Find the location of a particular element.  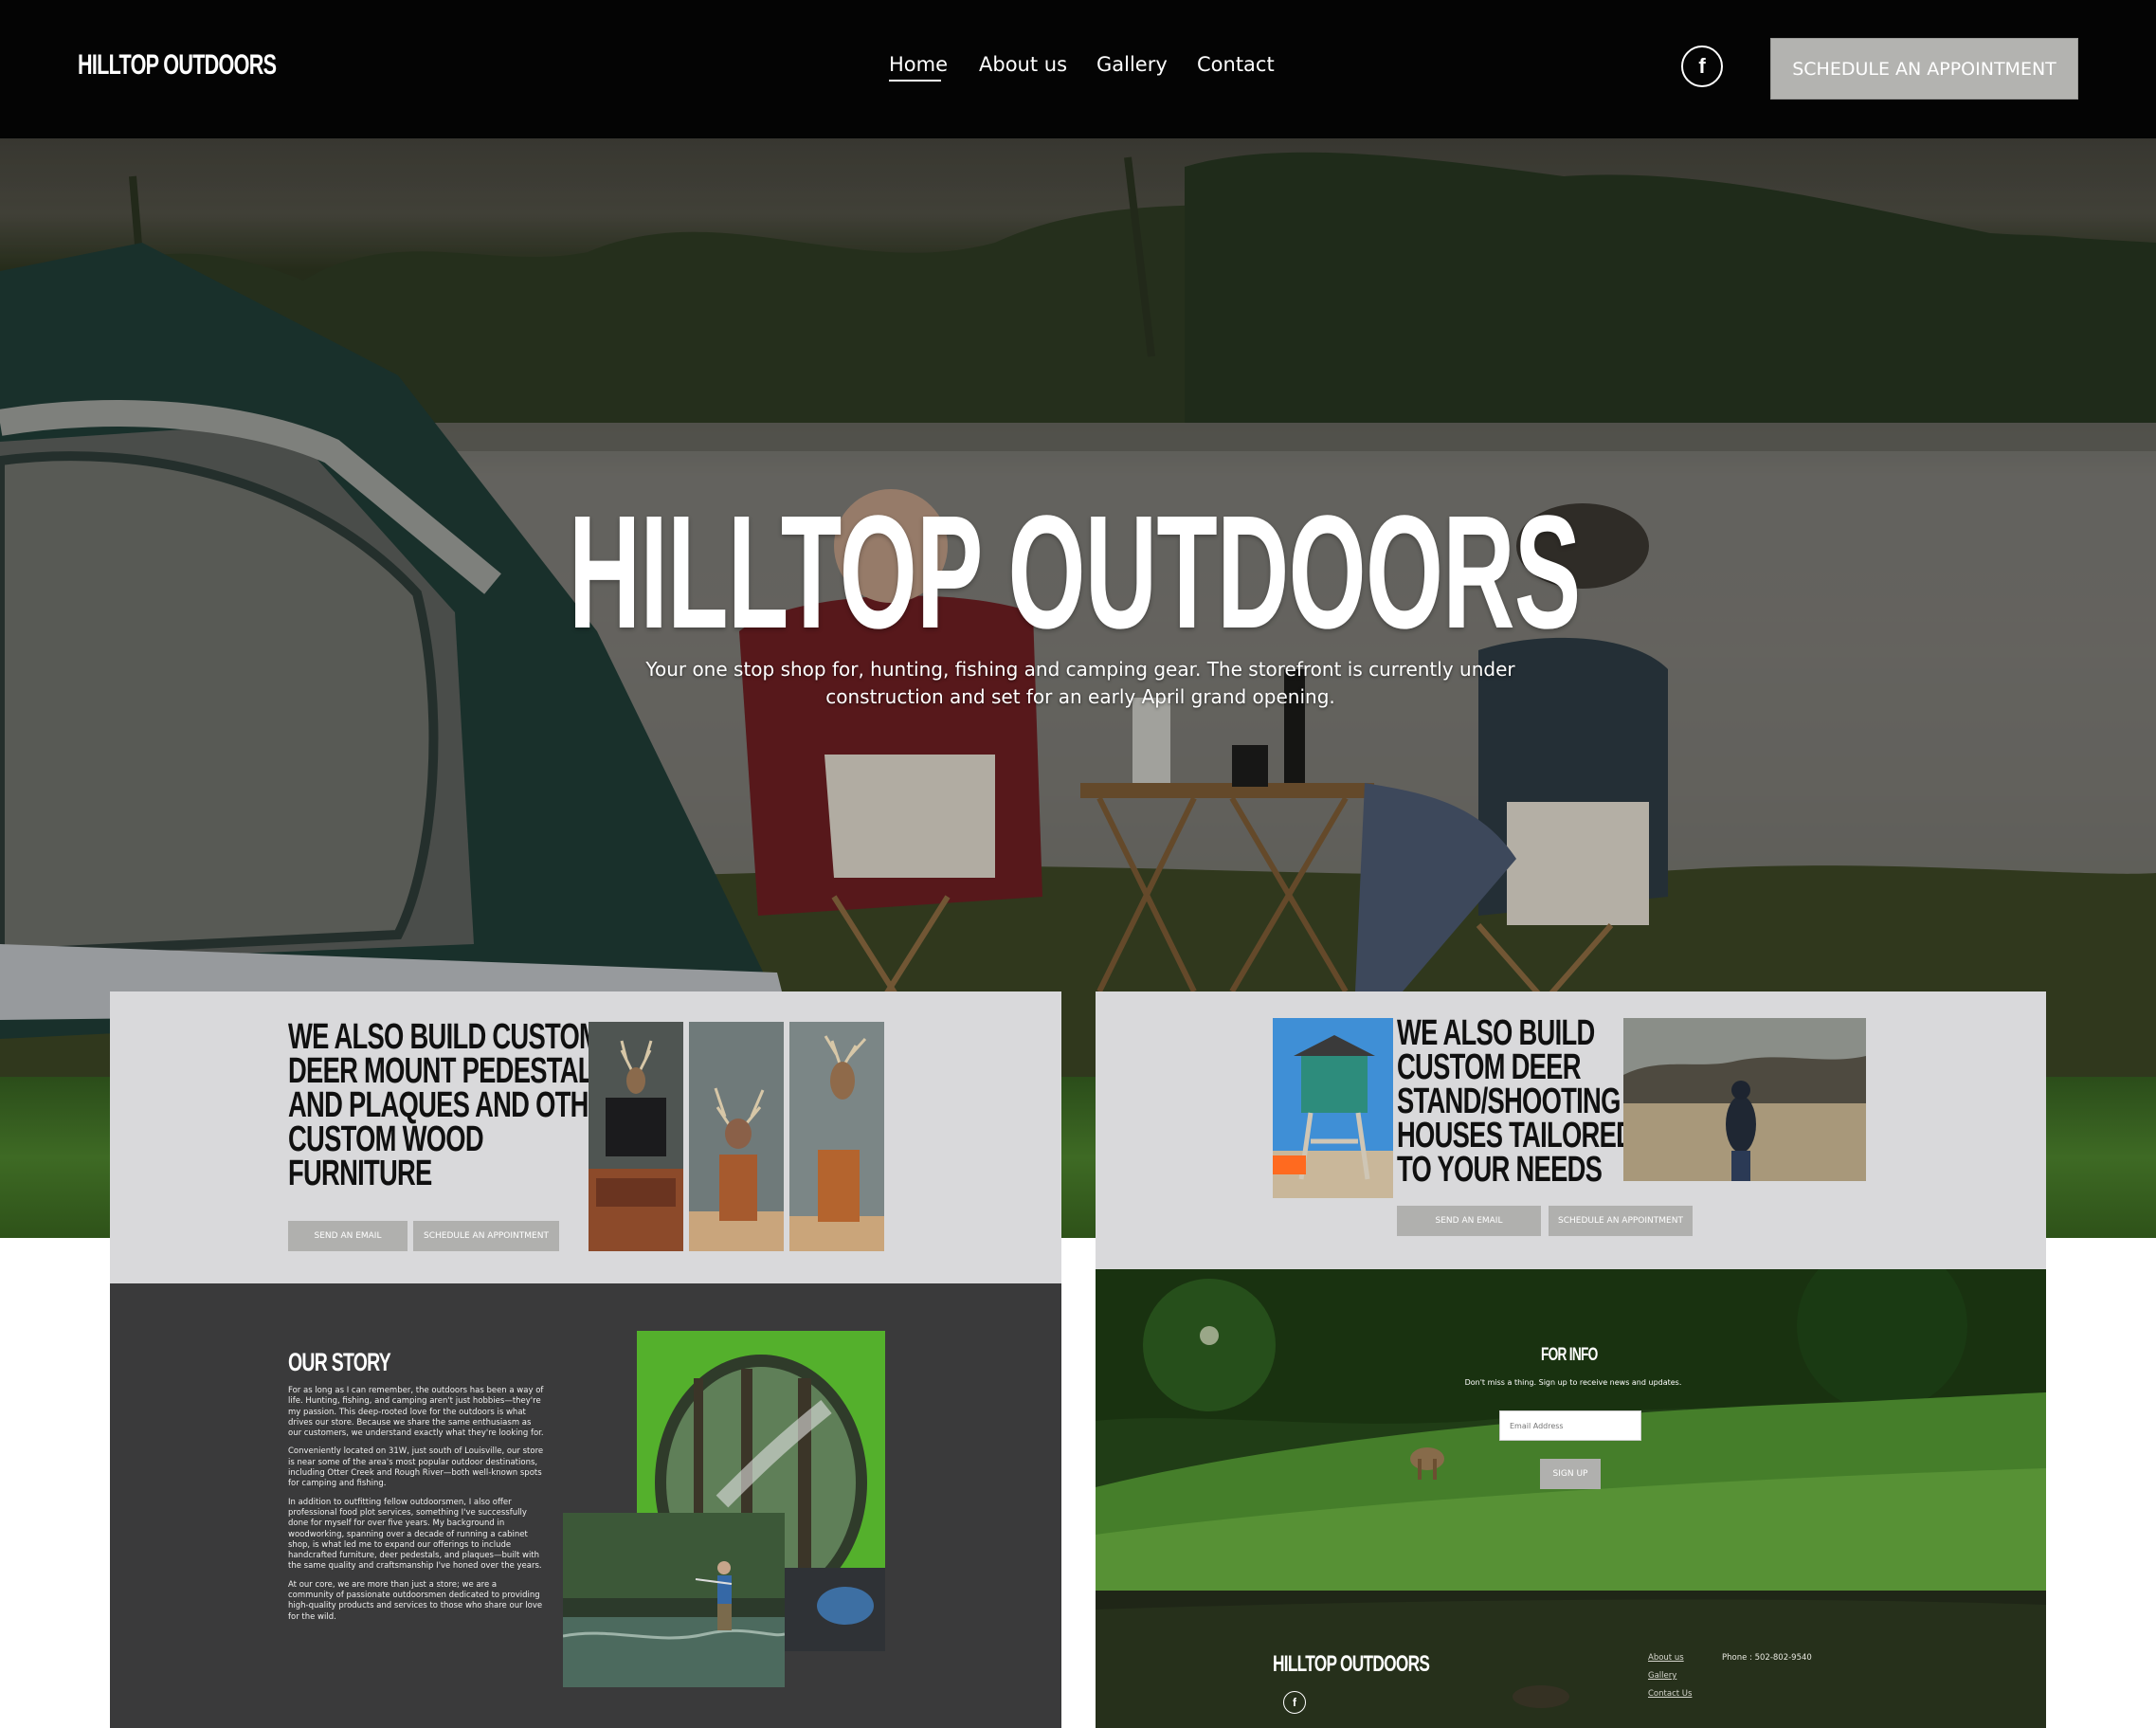

footer-link-contact: Contact Us is located at coordinates (1670, 1694).